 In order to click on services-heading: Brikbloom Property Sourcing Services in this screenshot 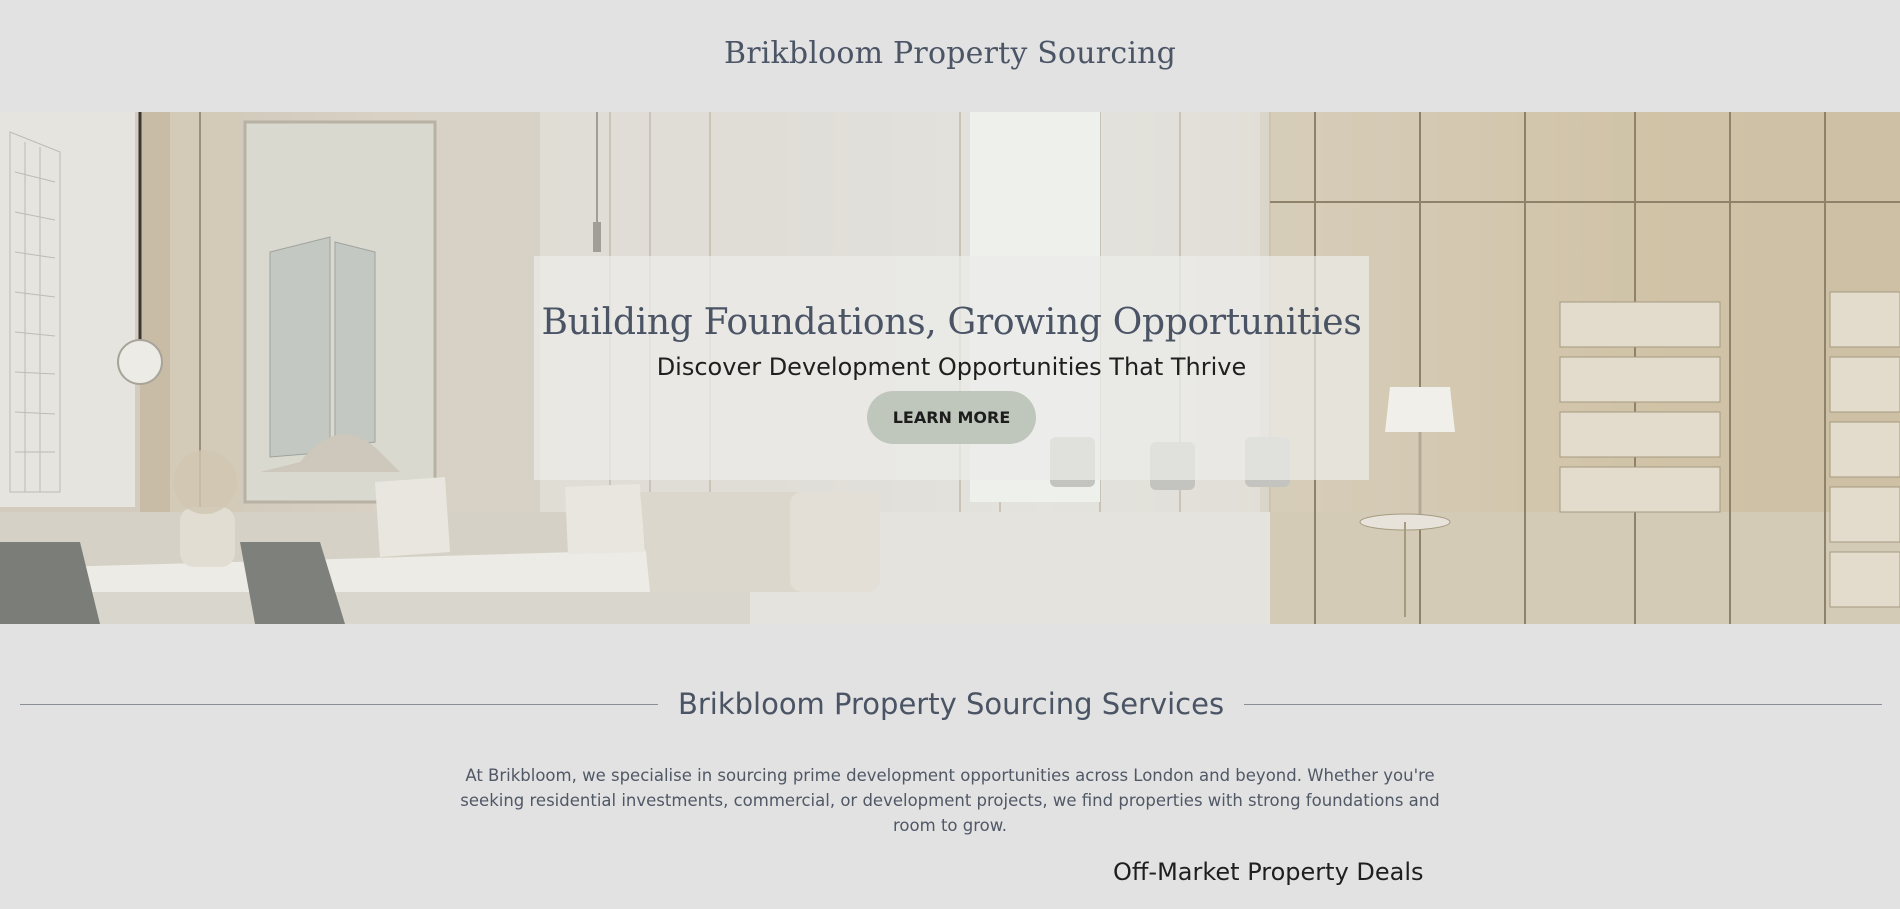, I will do `click(951, 704)`.